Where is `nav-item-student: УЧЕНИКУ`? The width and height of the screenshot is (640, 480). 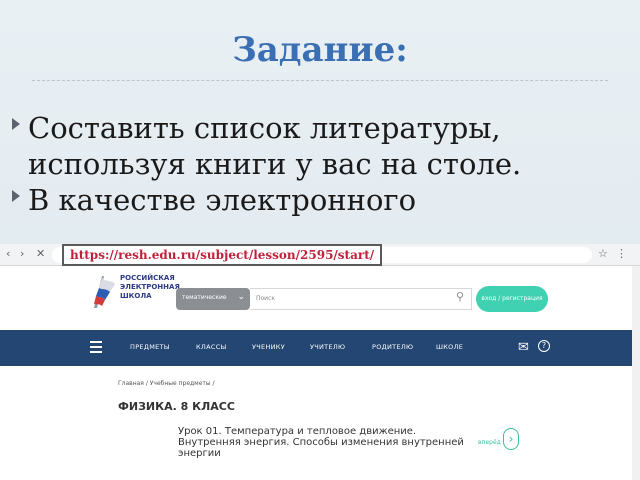 nav-item-student: УЧЕНИКУ is located at coordinates (268, 347).